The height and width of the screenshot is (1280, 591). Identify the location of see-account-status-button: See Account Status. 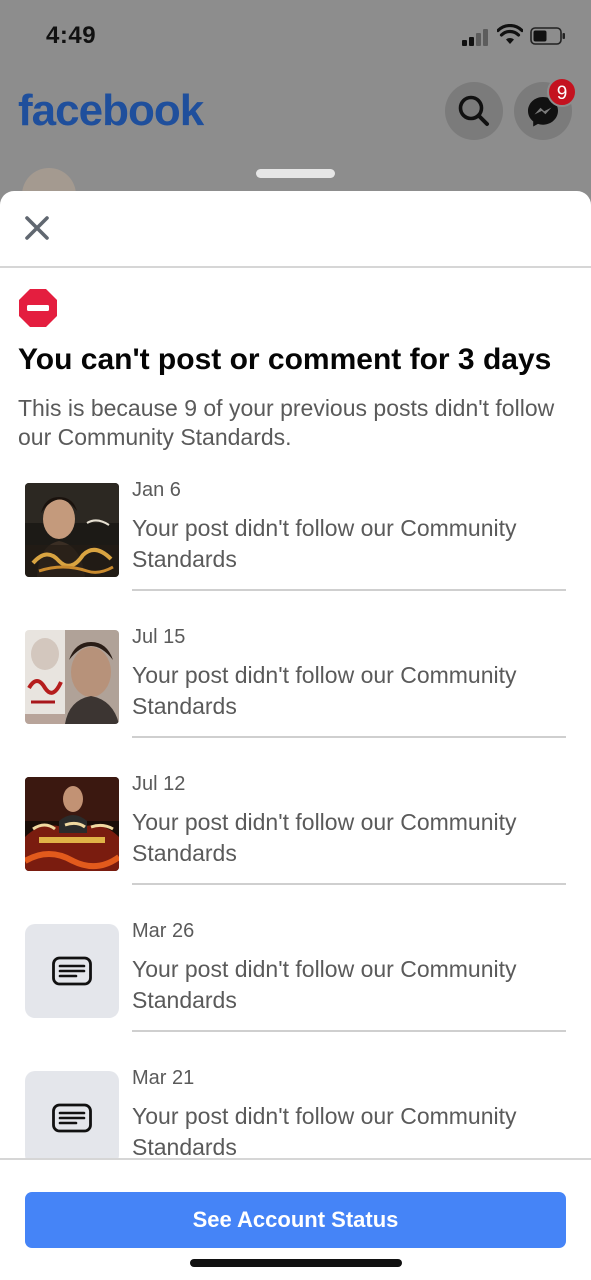
(295, 1220).